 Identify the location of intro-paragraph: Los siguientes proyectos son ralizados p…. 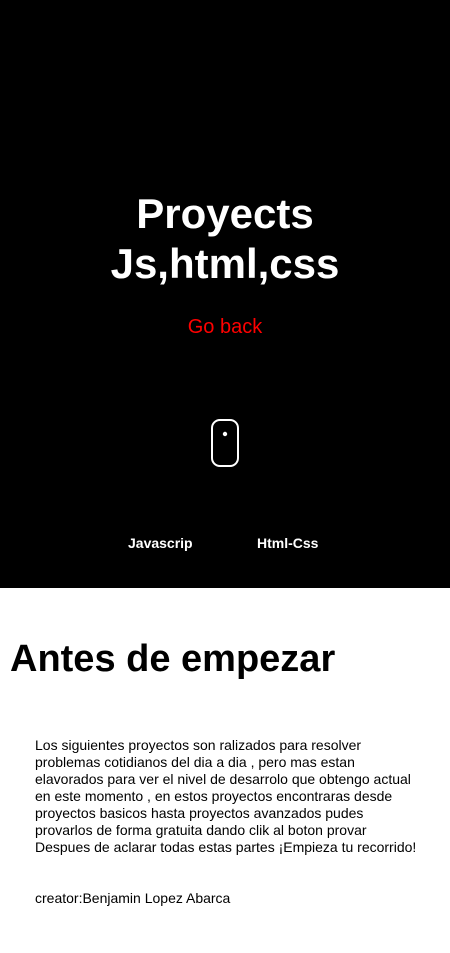
(226, 796).